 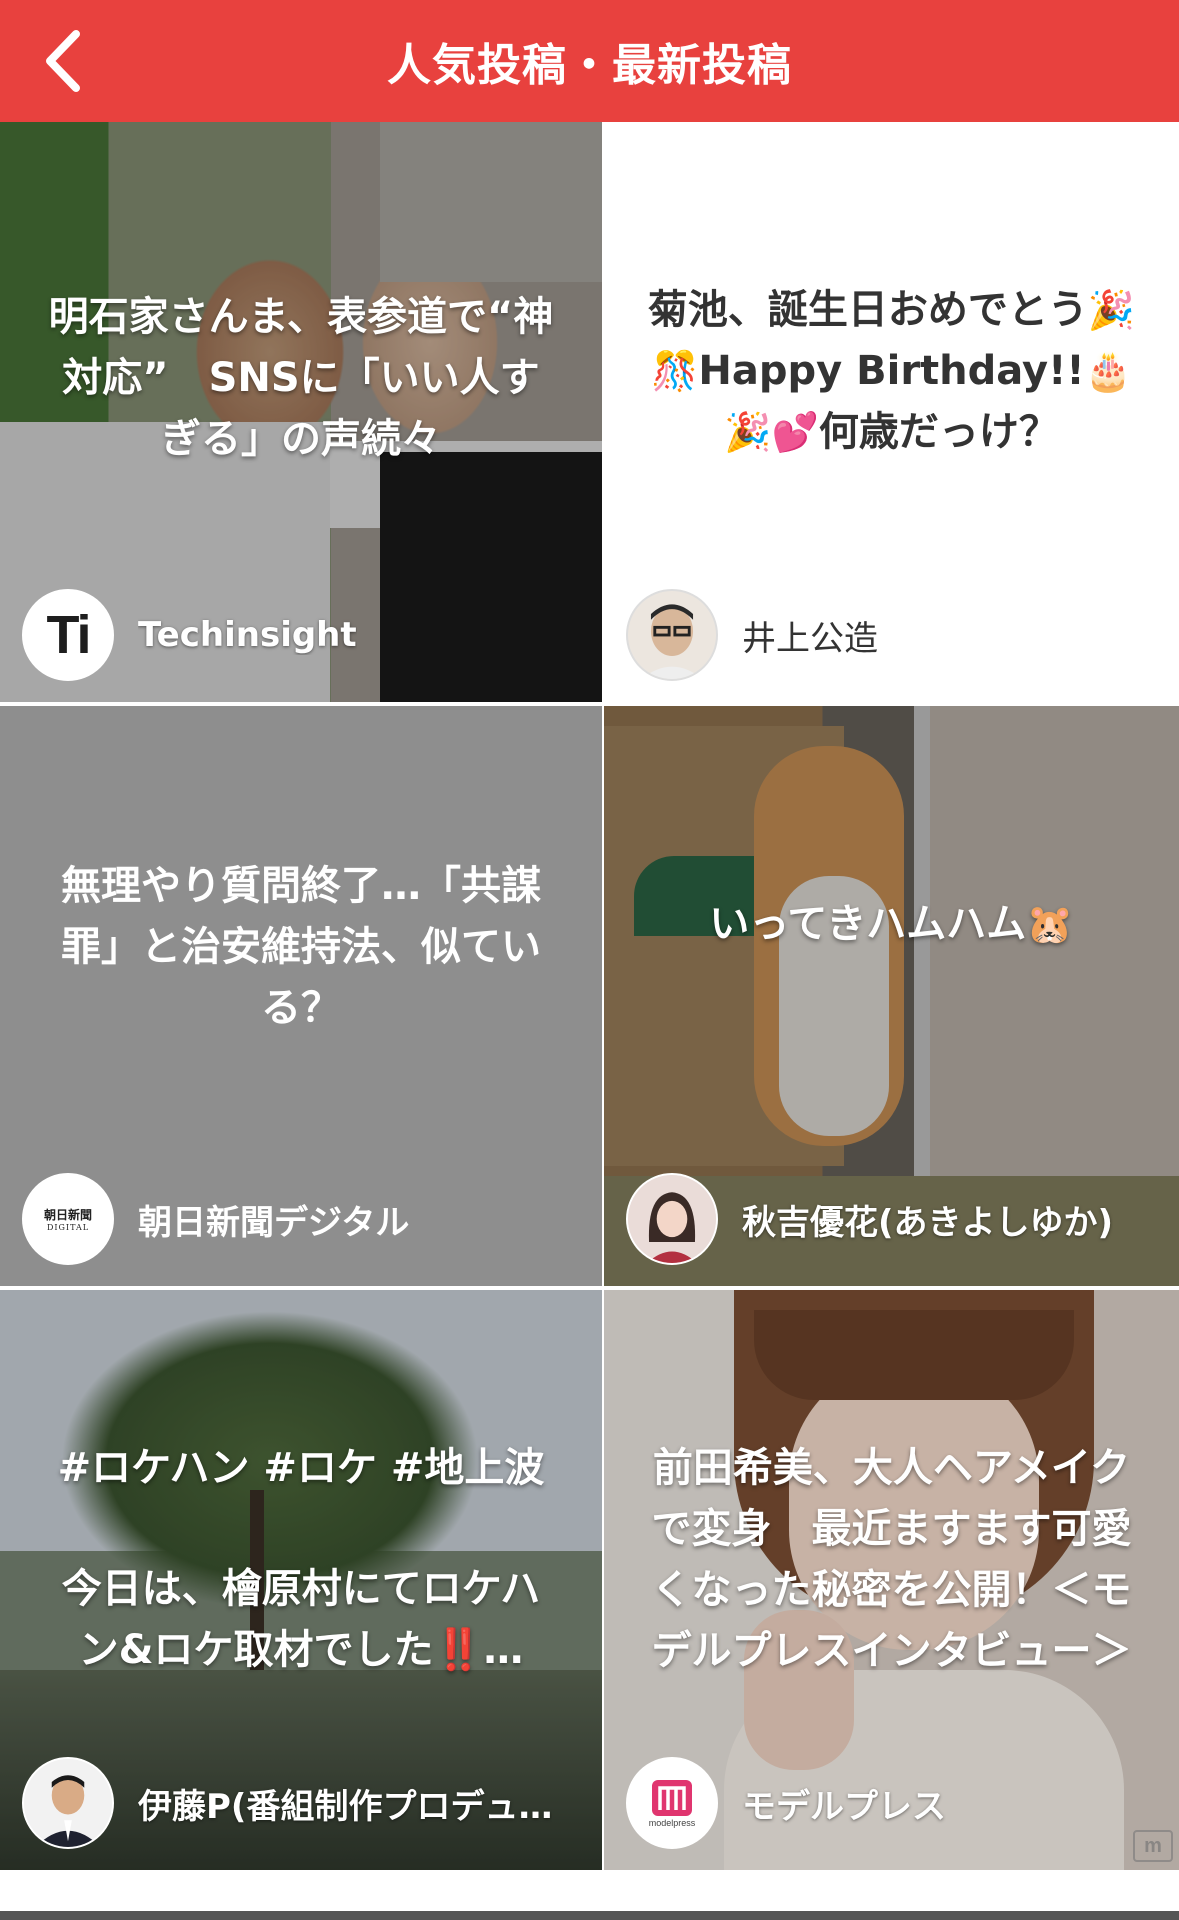 What do you see at coordinates (247, 635) in the screenshot?
I see `author-name: Techinsight` at bounding box center [247, 635].